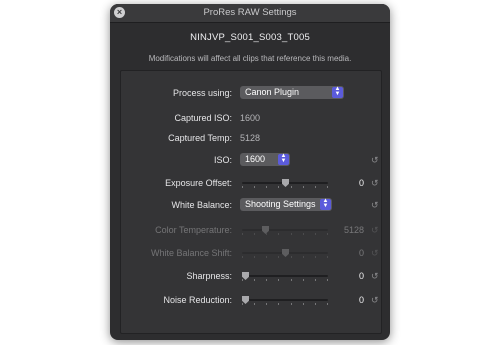  What do you see at coordinates (222, 160) in the screenshot?
I see `iso-label: ISO:` at bounding box center [222, 160].